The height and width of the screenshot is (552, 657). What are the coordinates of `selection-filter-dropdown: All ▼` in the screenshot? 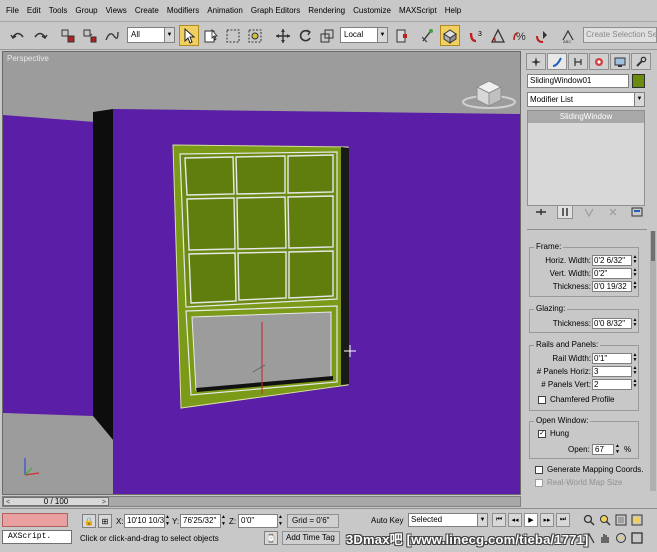 It's located at (151, 35).